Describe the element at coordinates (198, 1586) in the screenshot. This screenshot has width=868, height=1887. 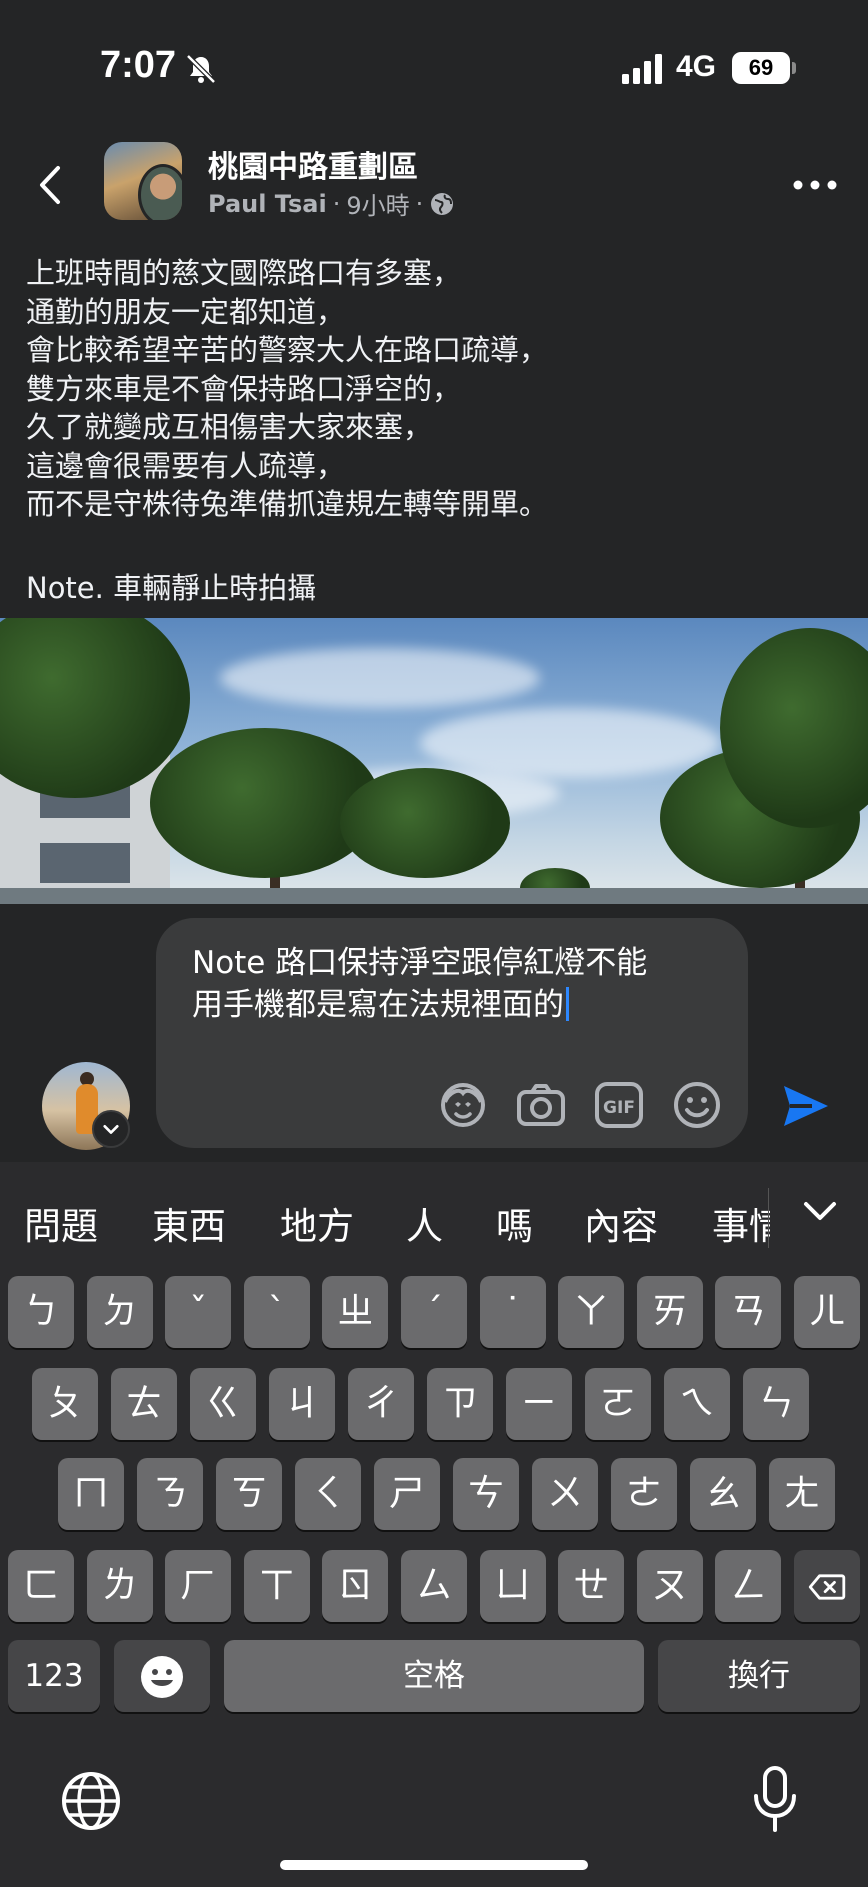
I see `key-row4-2: ㄏ` at that location.